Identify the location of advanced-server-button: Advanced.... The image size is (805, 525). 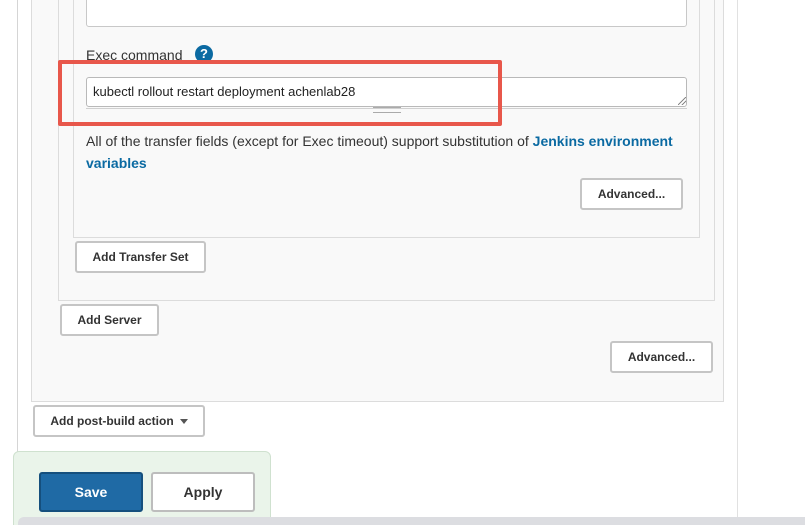
(661, 357).